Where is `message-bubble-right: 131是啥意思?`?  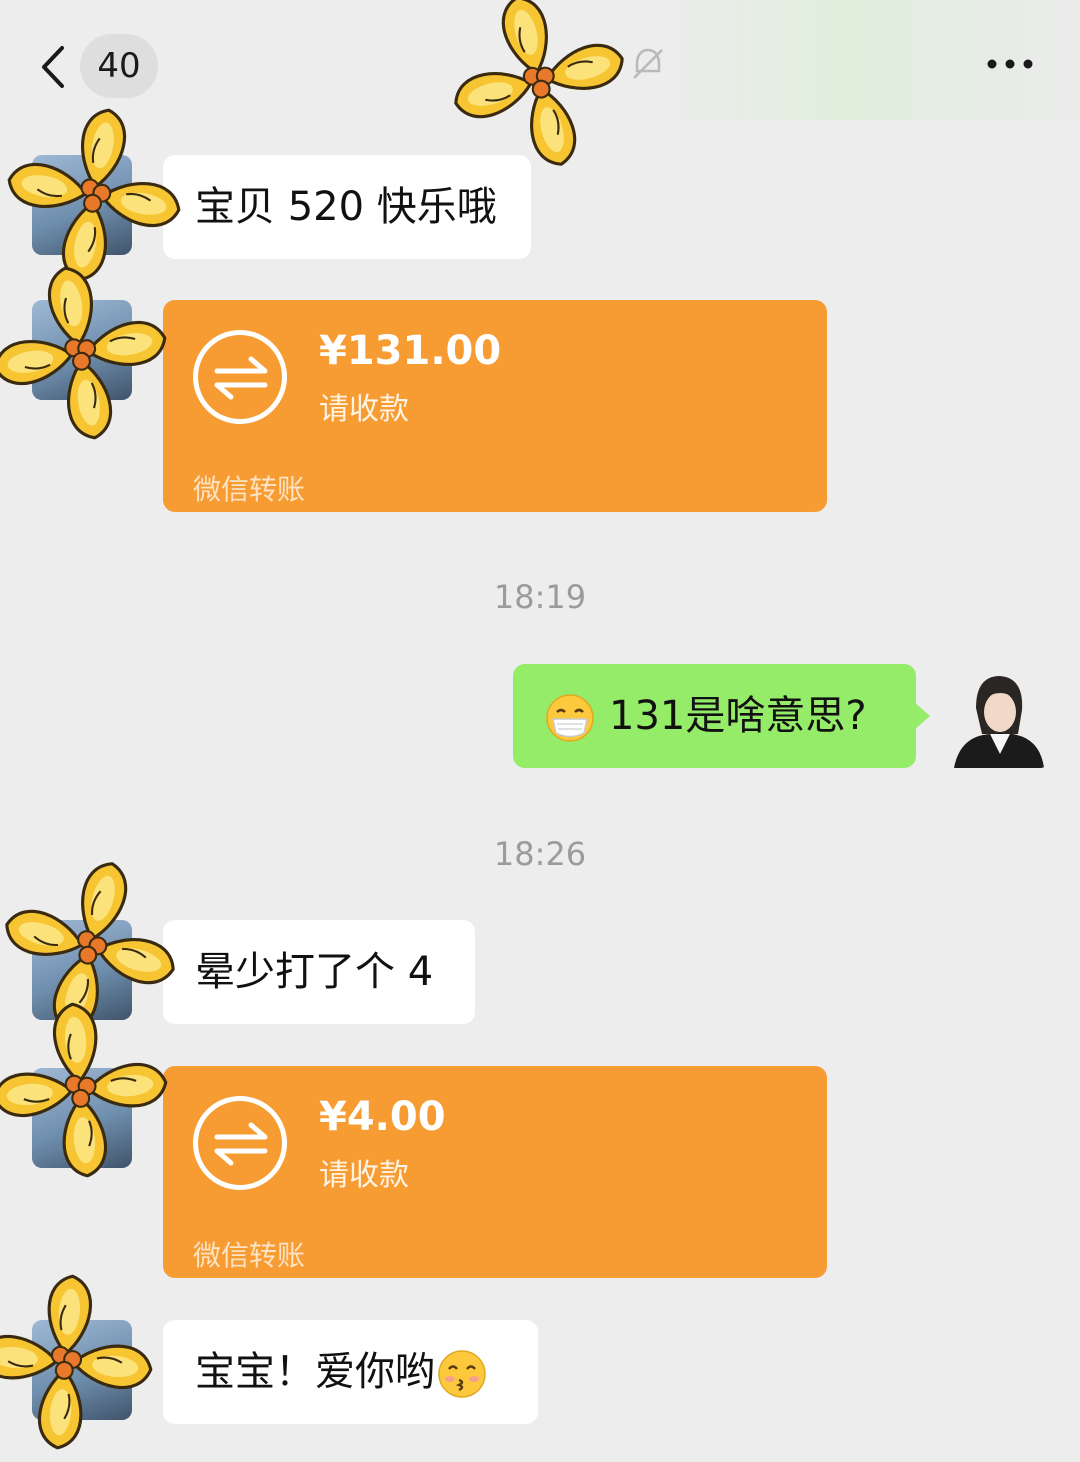
message-bubble-right: 131是啥意思? is located at coordinates (721, 716).